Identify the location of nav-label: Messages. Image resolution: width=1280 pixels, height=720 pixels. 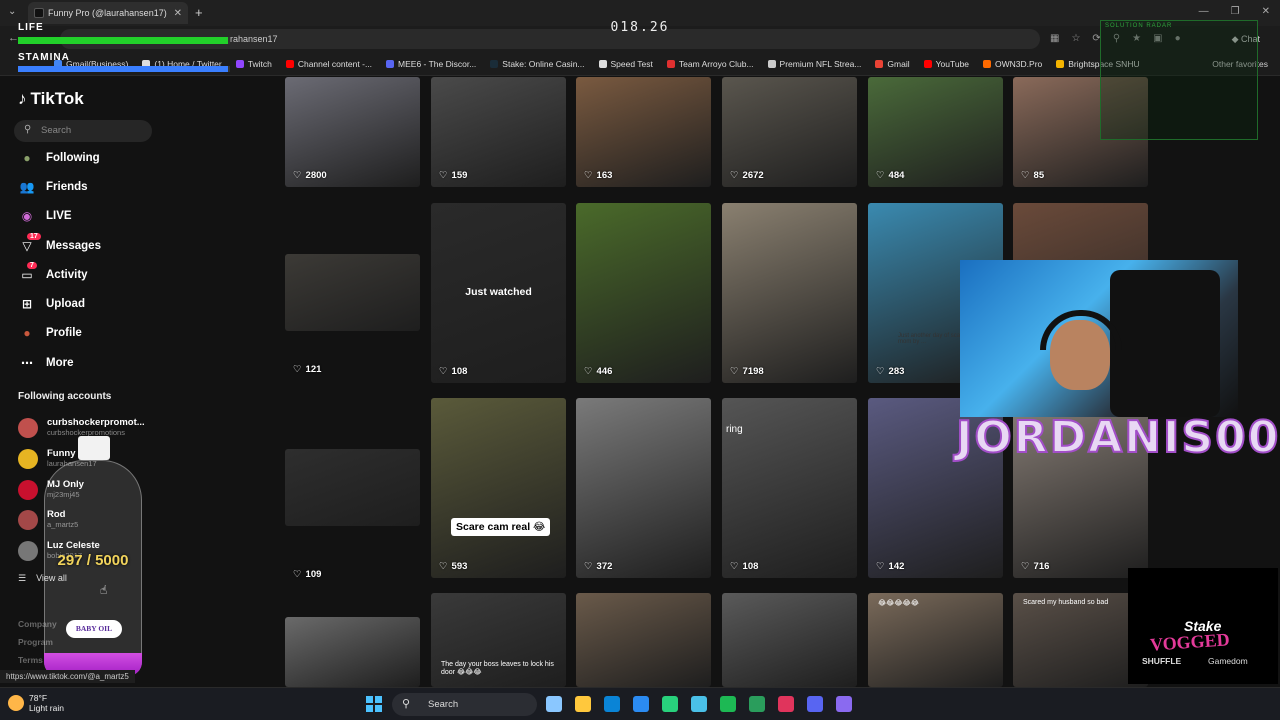
(73, 245).